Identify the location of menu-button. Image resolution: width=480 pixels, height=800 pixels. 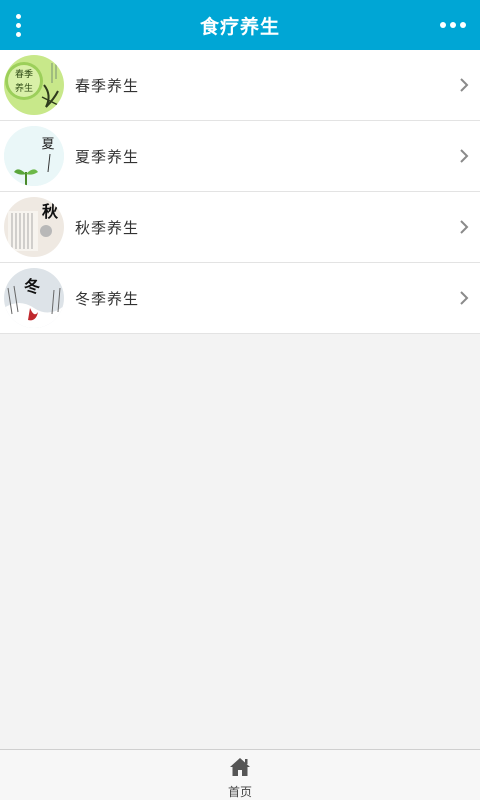
(18, 25).